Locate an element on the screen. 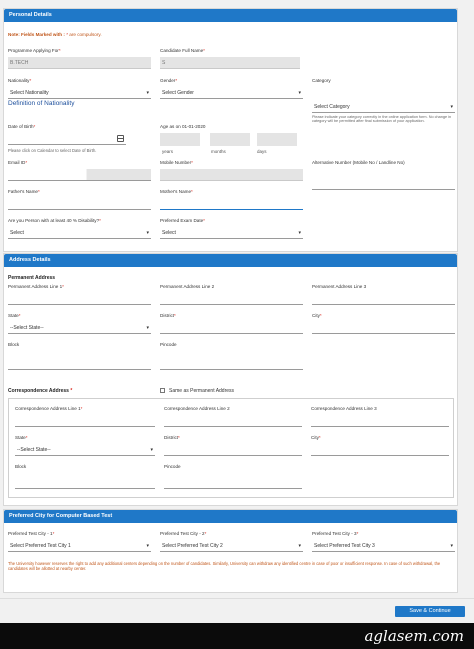 The width and height of the screenshot is (474, 649). exam-date-select: Select is located at coordinates (231, 233).